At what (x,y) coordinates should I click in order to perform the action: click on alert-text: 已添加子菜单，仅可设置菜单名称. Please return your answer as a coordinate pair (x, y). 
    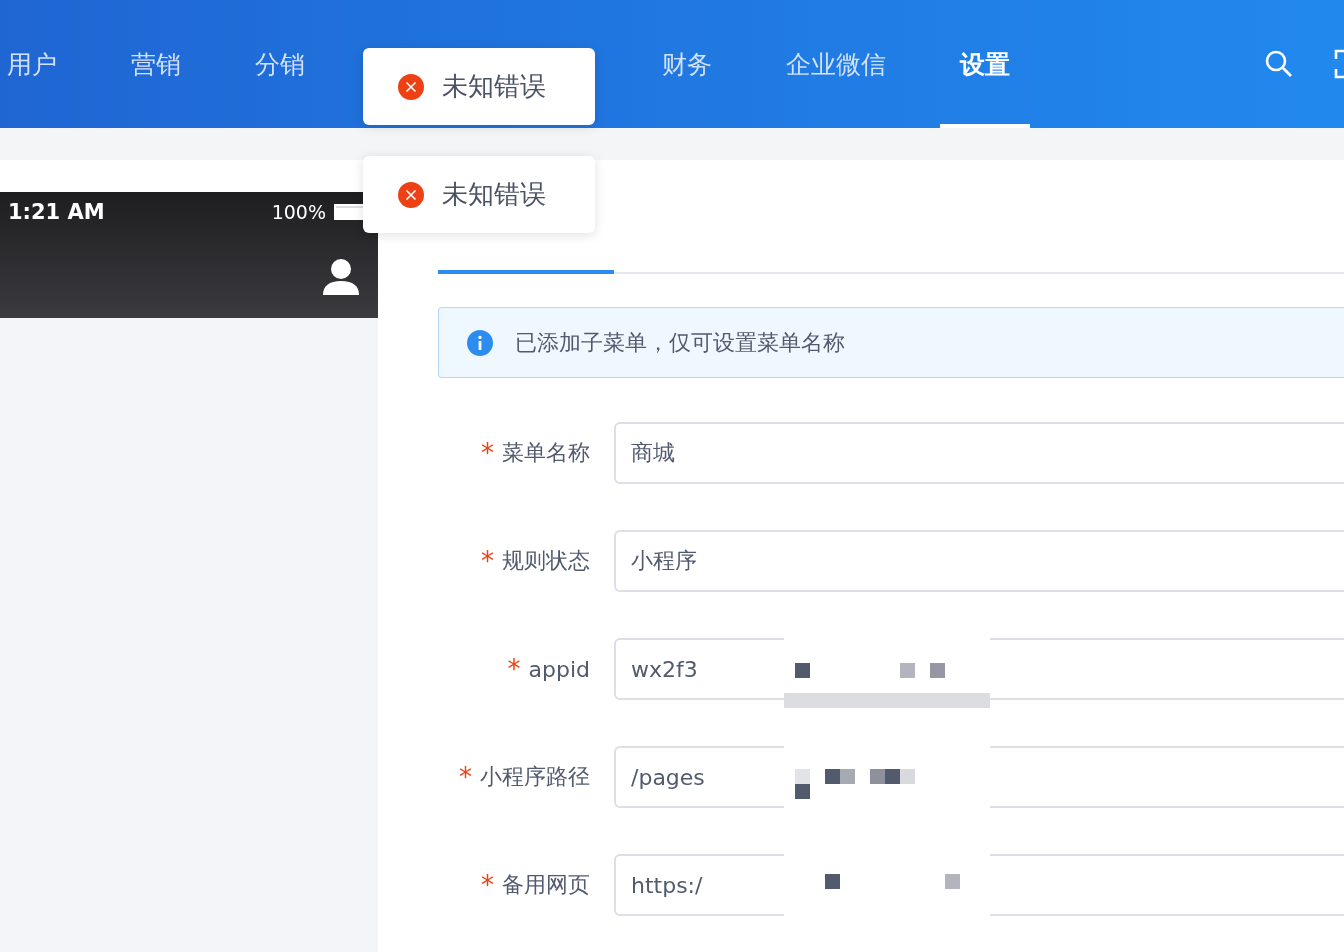
    Looking at the image, I should click on (680, 342).